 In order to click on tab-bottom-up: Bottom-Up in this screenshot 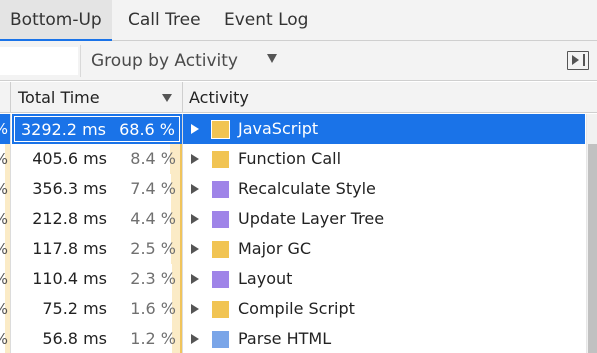, I will do `click(56, 20)`.